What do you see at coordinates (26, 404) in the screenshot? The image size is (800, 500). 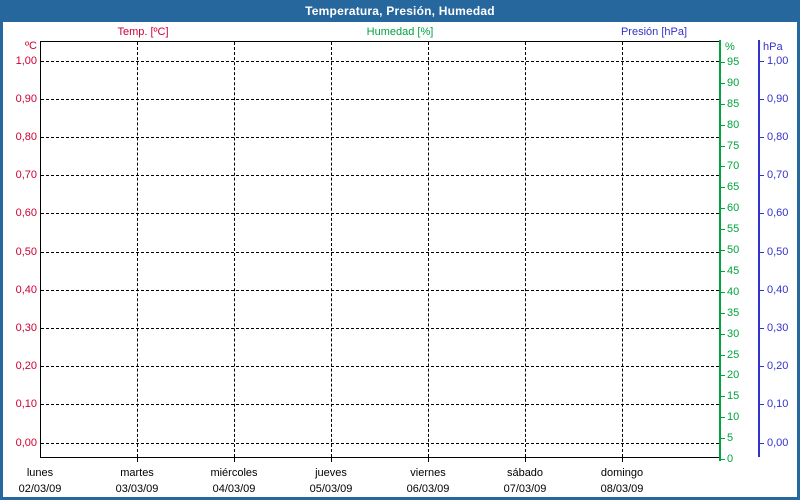 I see `temp-tick-label: 0,10` at bounding box center [26, 404].